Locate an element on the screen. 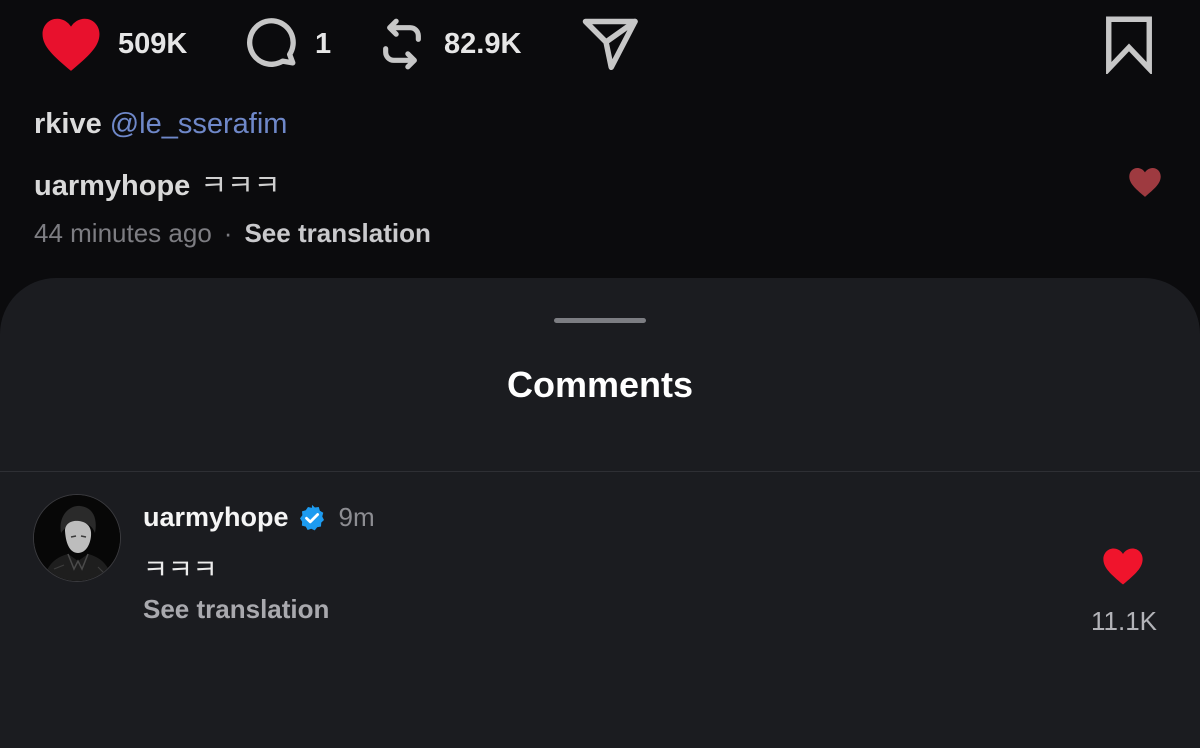 This screenshot has height=748, width=1200. time-ago: 44 minutes ago is located at coordinates (123, 233).